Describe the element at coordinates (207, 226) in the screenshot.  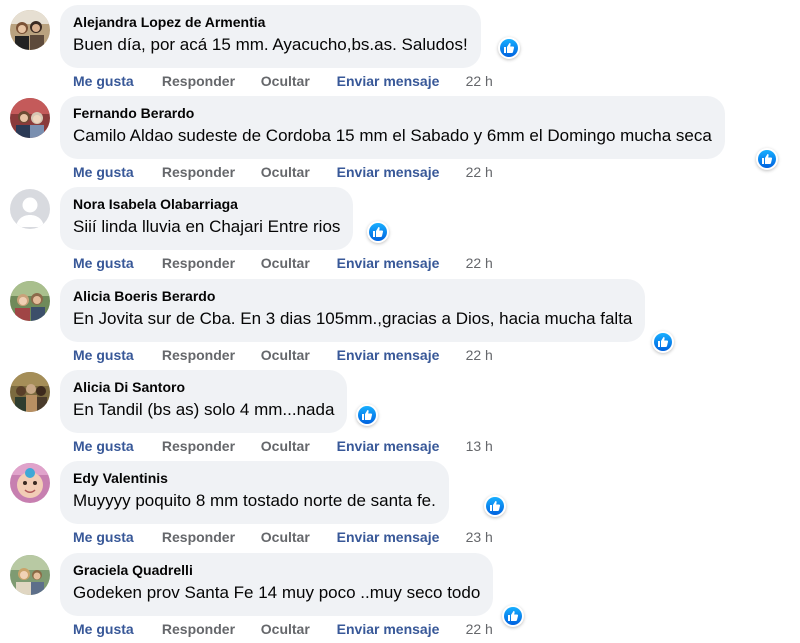
I see `comment-text: Siií linda lluvia en Chajari Entre rios` at that location.